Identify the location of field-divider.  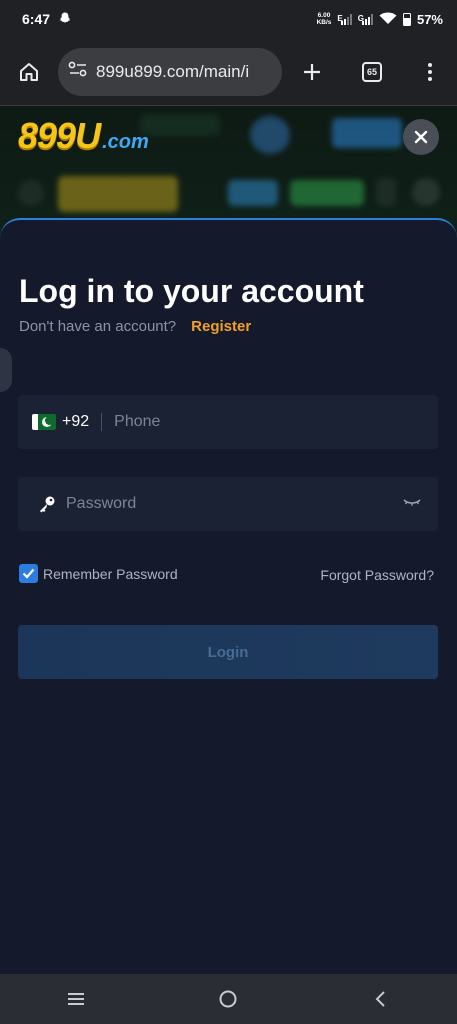
(102, 422).